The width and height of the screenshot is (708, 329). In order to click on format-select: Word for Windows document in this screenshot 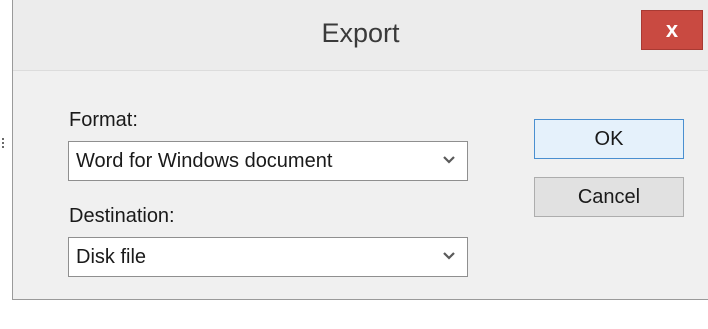, I will do `click(268, 161)`.